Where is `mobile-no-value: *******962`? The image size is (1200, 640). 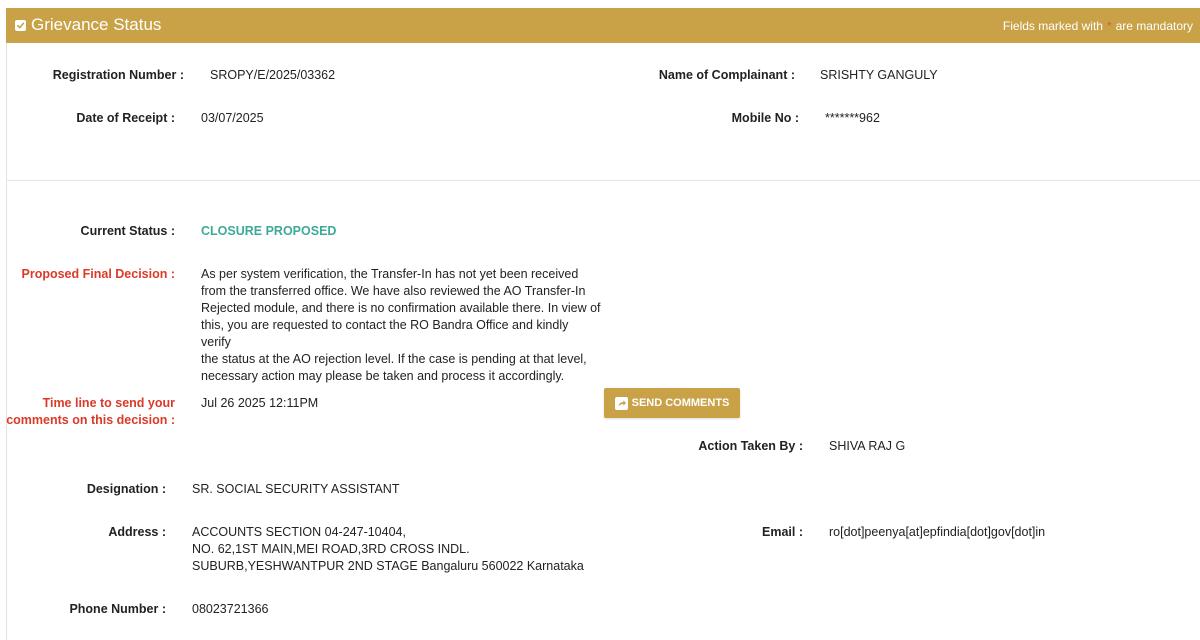 mobile-no-value: *******962 is located at coordinates (852, 118).